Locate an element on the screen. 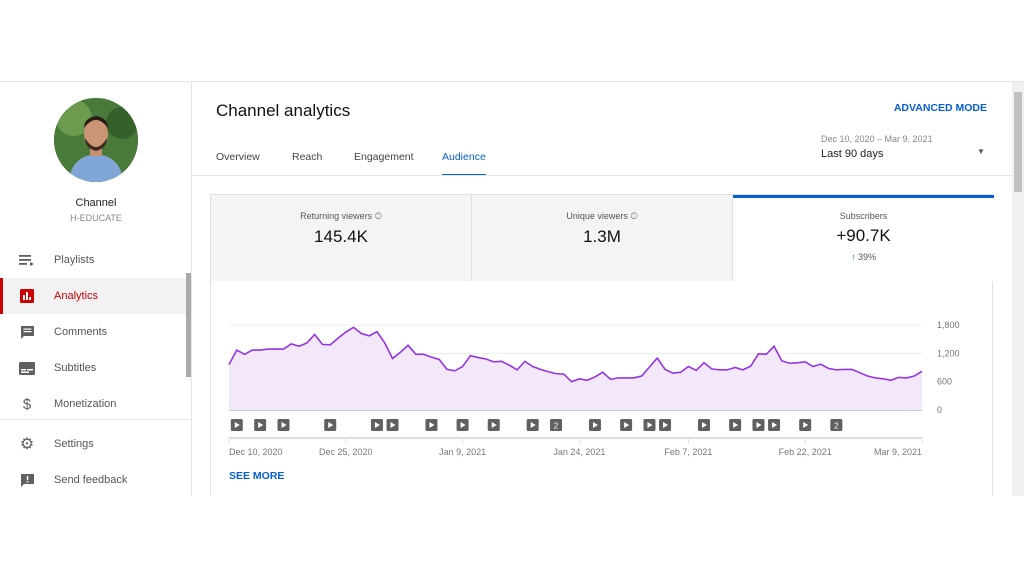 This screenshot has width=1024, height=576. sidebar-divider is located at coordinates (95, 419).